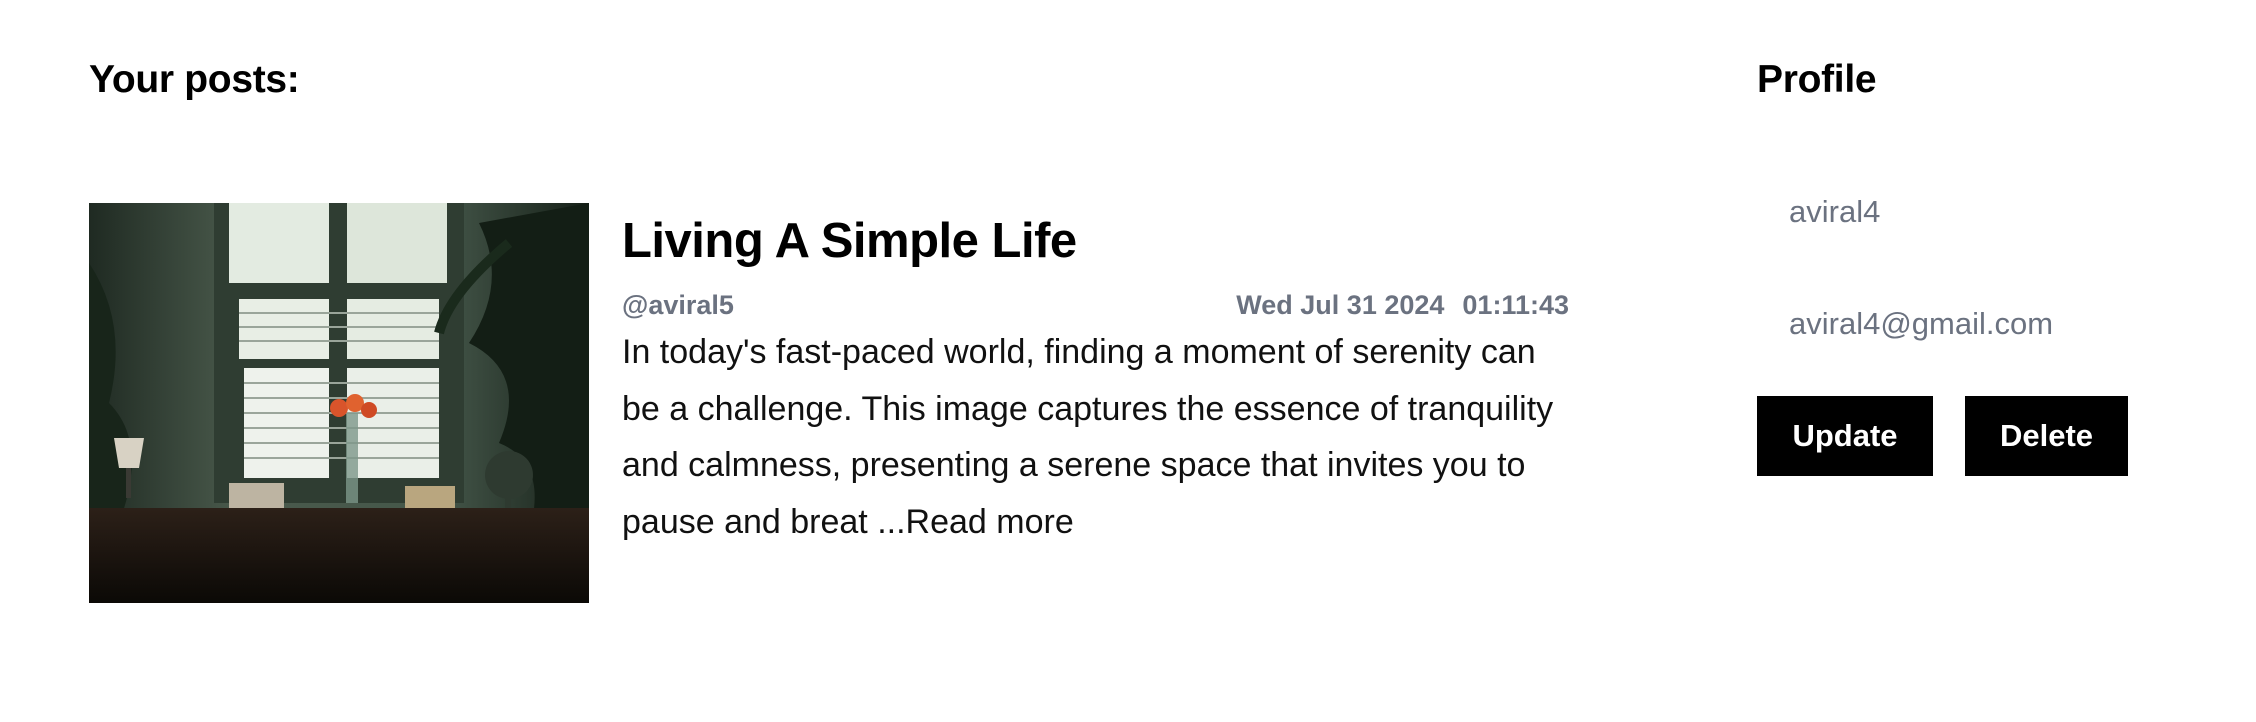  I want to click on post-title: Living A Simple Life, so click(849, 241).